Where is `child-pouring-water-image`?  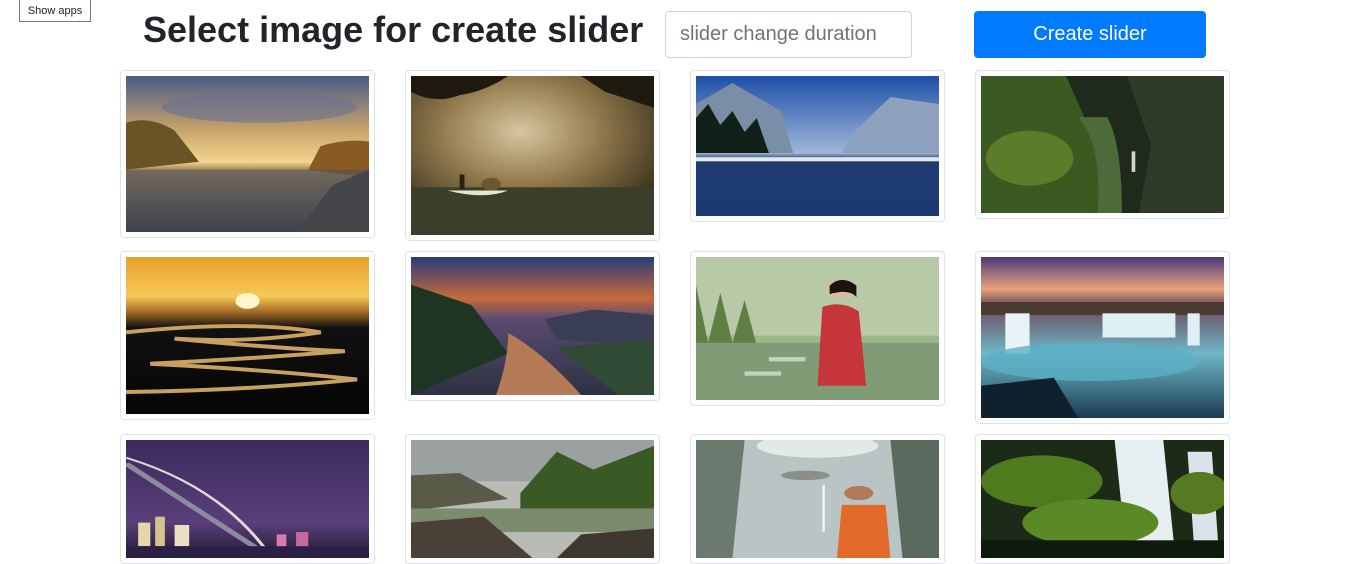 child-pouring-water-image is located at coordinates (817, 499).